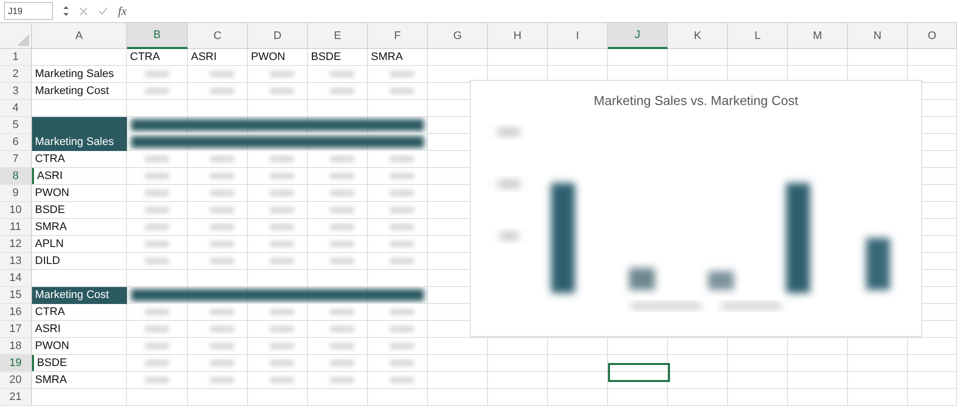 The height and width of the screenshot is (409, 957). Describe the element at coordinates (218, 36) in the screenshot. I see `column-header: C` at that location.